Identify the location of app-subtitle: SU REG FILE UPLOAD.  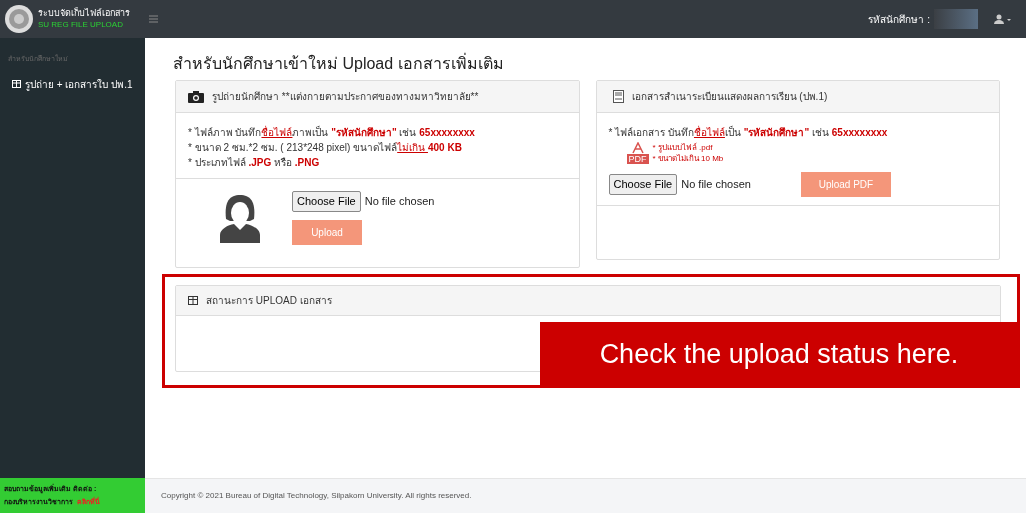
(81, 24).